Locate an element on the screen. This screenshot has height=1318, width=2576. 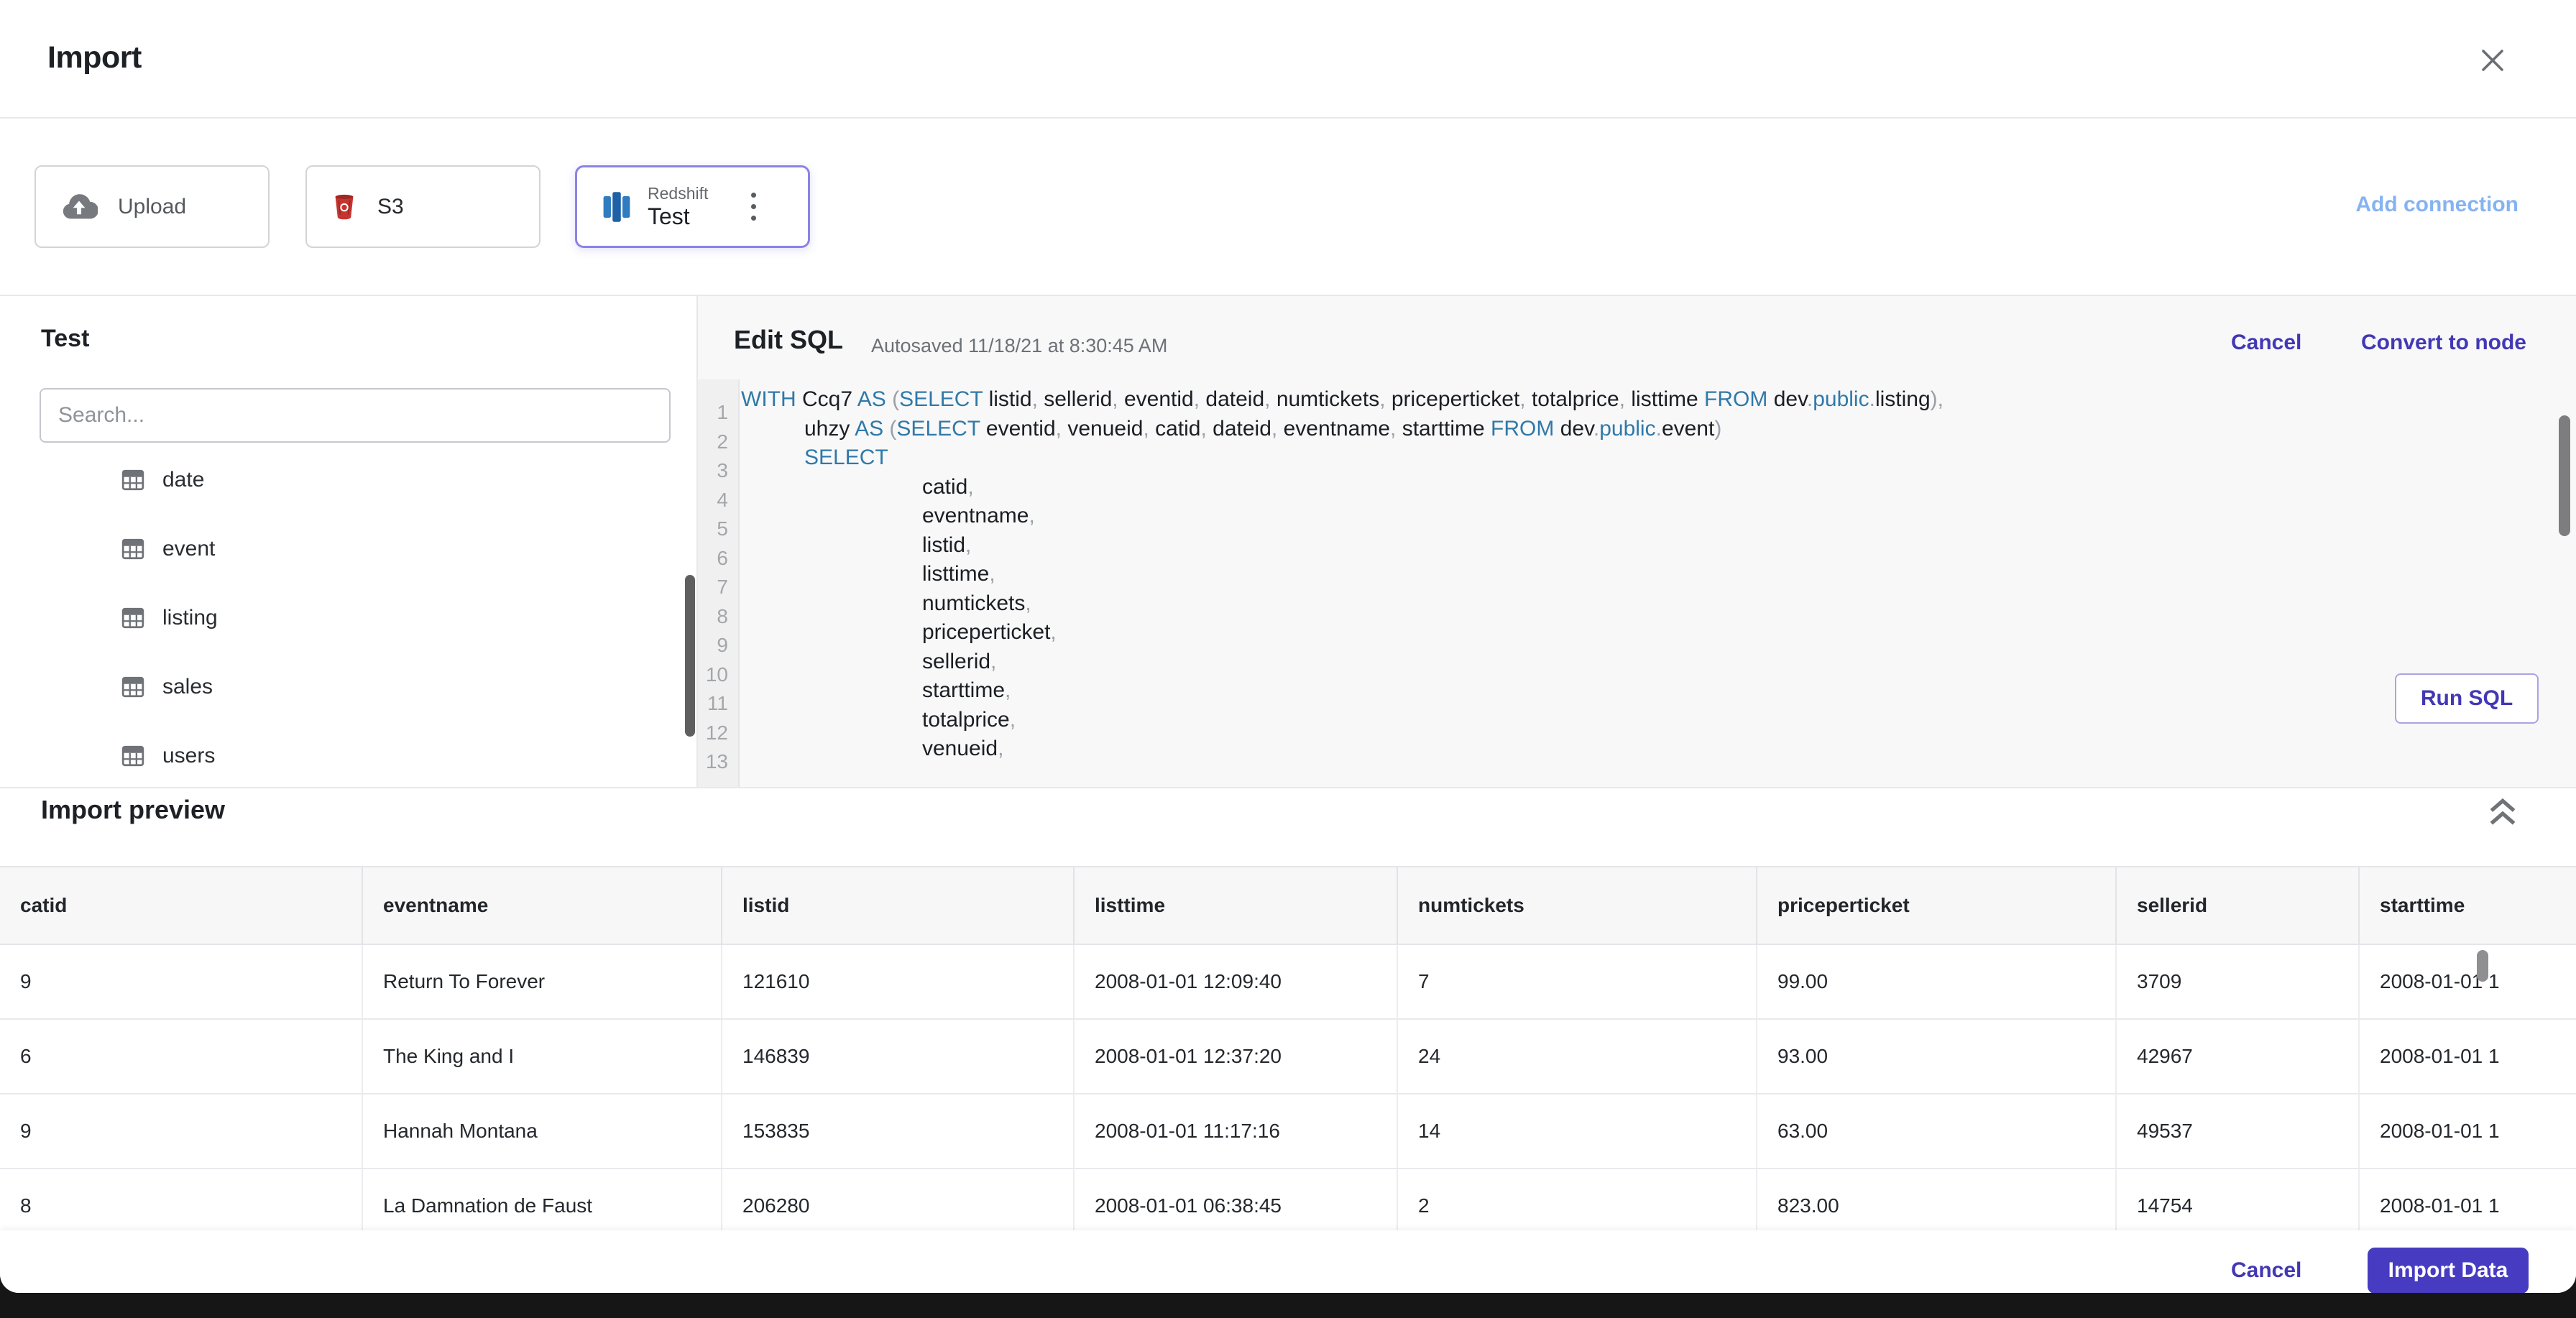
table-cell: 146839 is located at coordinates (898, 1056).